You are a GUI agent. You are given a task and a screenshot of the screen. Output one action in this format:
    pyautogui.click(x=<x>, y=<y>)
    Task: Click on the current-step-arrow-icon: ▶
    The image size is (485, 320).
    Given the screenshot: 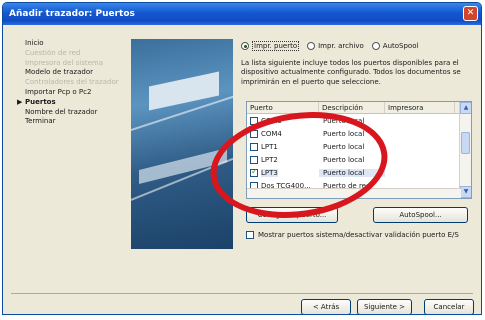 What is the action you would take?
    pyautogui.click(x=20, y=101)
    